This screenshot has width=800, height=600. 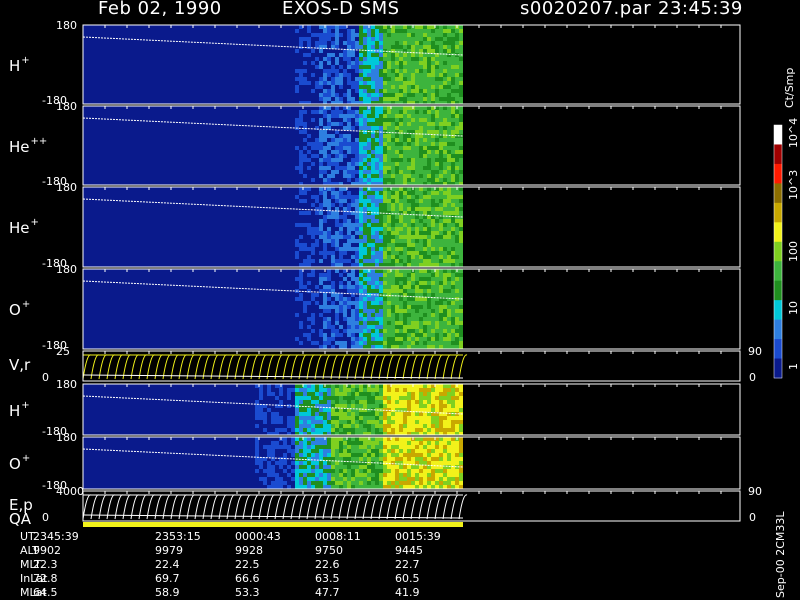 What do you see at coordinates (327, 578) in the screenshot?
I see `footer-cell: 63.5` at bounding box center [327, 578].